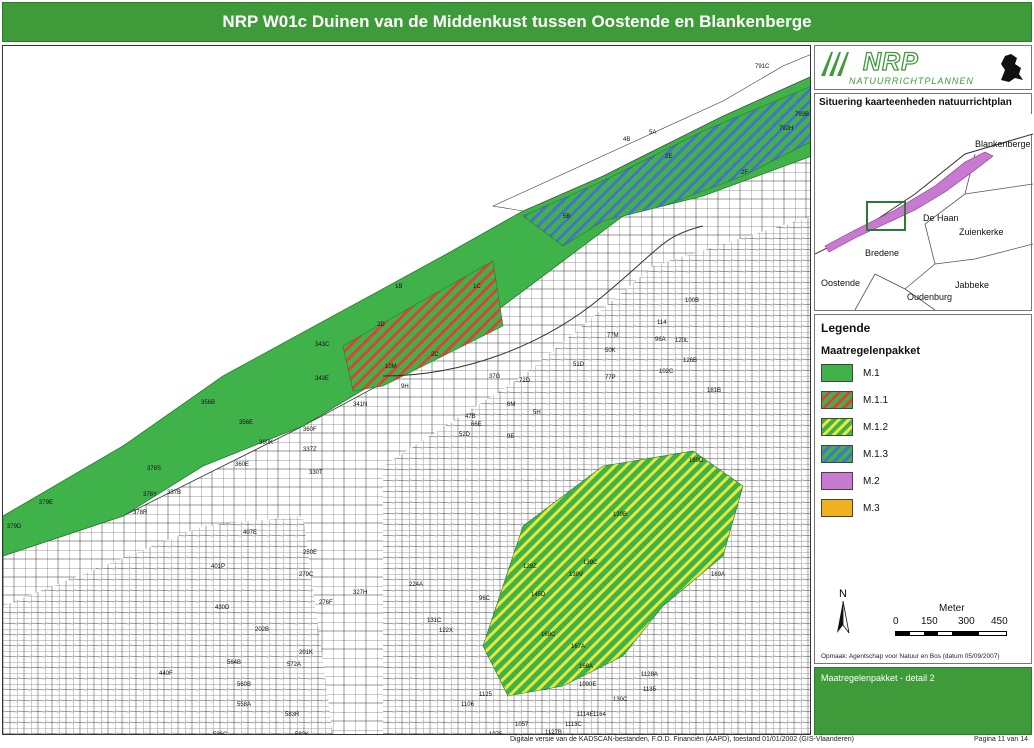 The height and width of the screenshot is (748, 1034). What do you see at coordinates (652, 133) in the screenshot?
I see `parcel-label: 5A` at bounding box center [652, 133].